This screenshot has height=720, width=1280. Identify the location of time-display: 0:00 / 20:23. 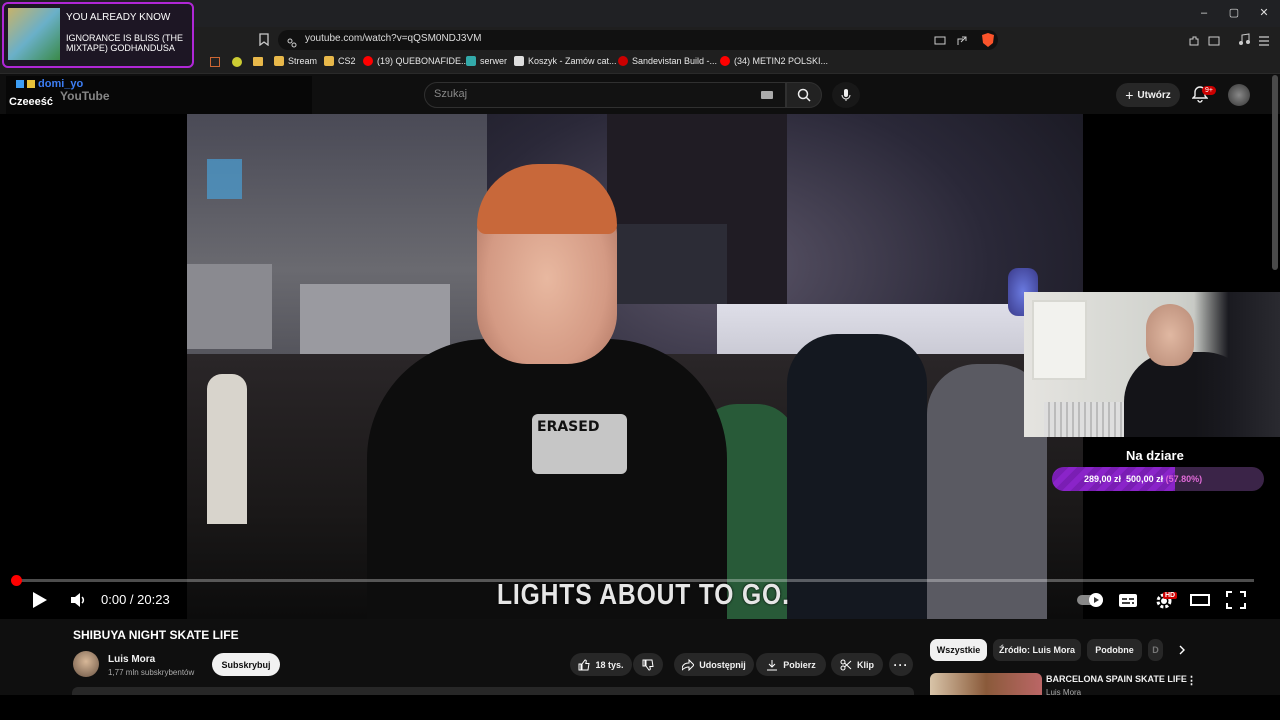
(135, 599).